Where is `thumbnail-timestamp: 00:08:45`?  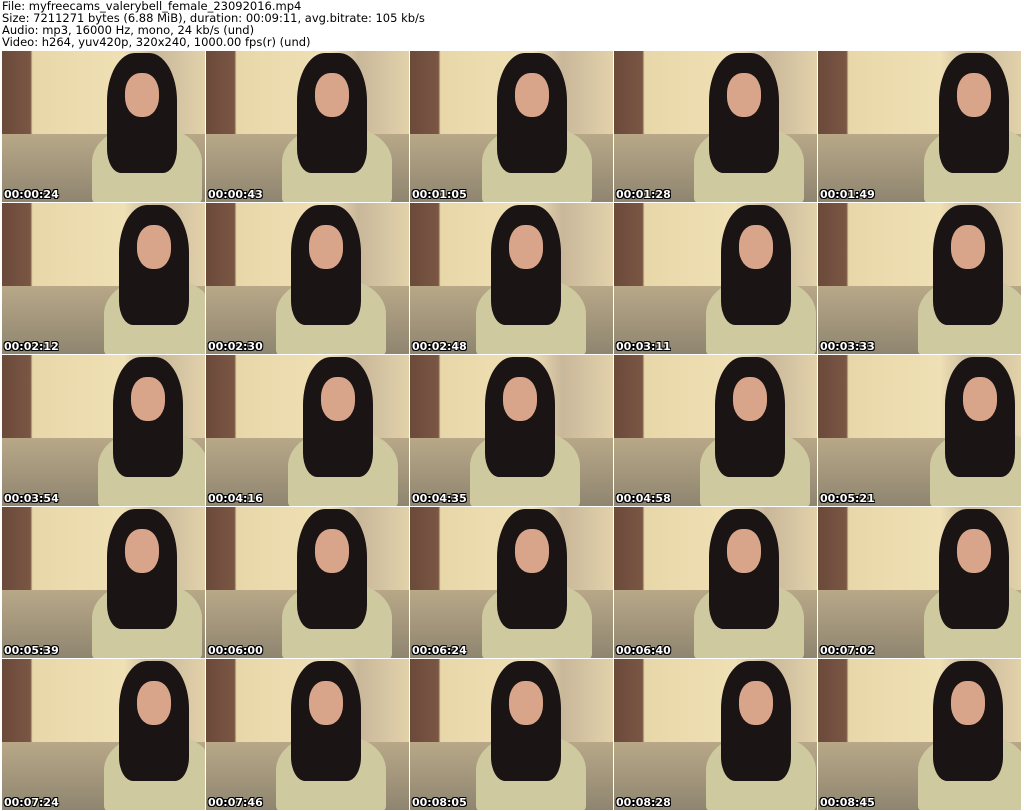 thumbnail-timestamp: 00:08:45 is located at coordinates (847, 802).